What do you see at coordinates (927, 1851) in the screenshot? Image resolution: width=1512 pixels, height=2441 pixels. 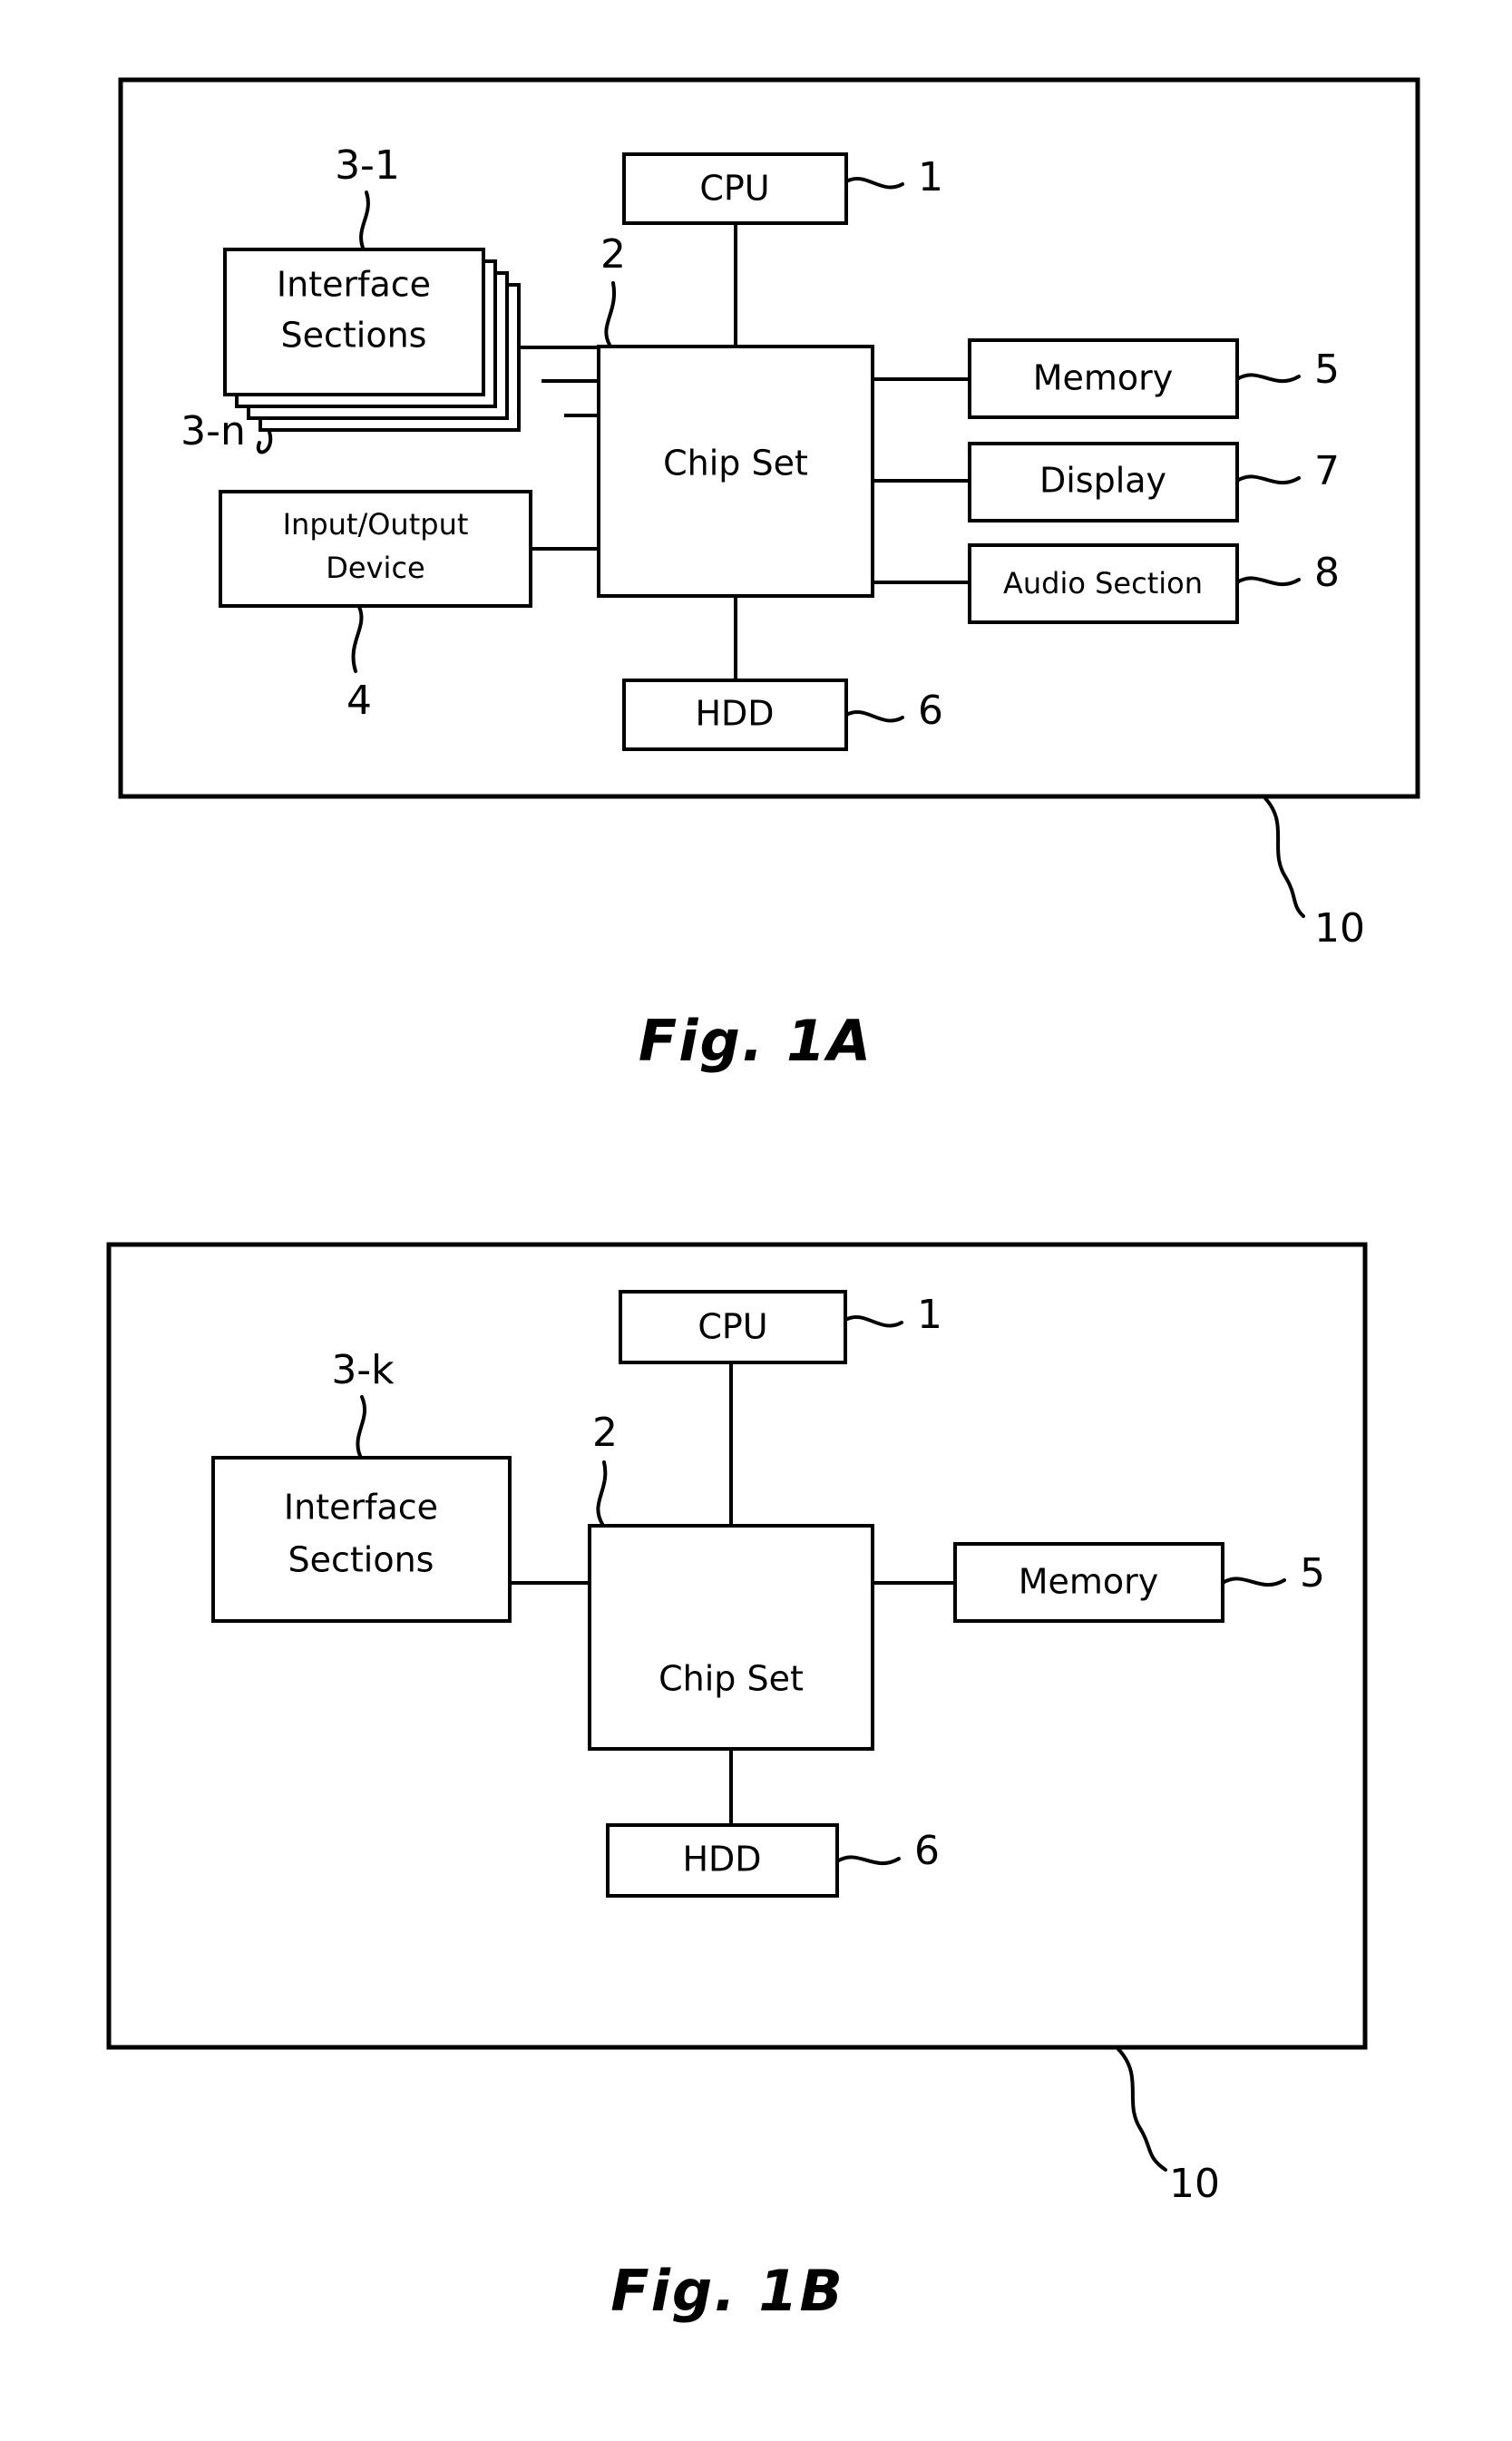 I see `fig1b-hdd-ref: 6` at bounding box center [927, 1851].